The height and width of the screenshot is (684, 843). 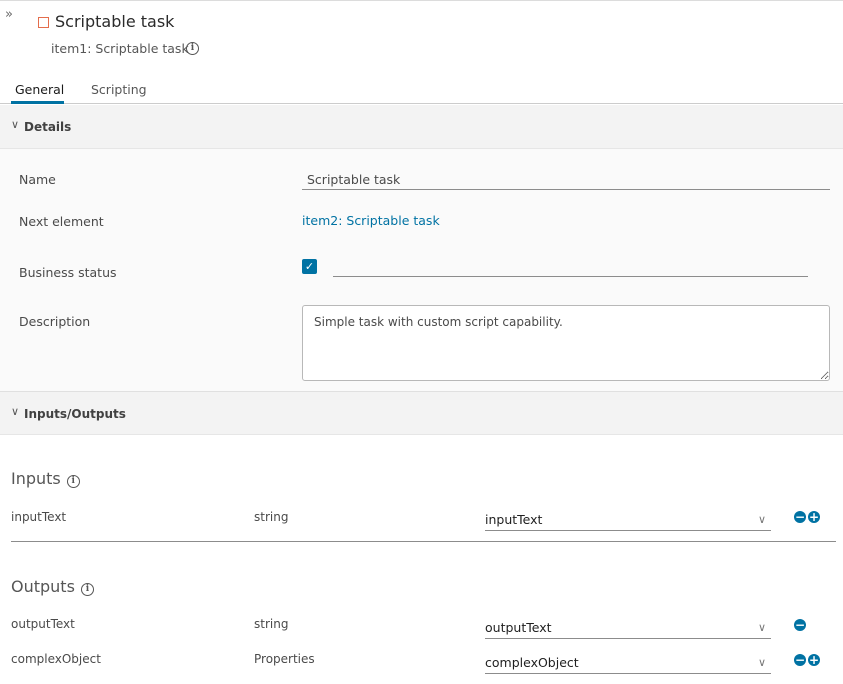 What do you see at coordinates (814, 660) in the screenshot?
I see `add-output-button: +` at bounding box center [814, 660].